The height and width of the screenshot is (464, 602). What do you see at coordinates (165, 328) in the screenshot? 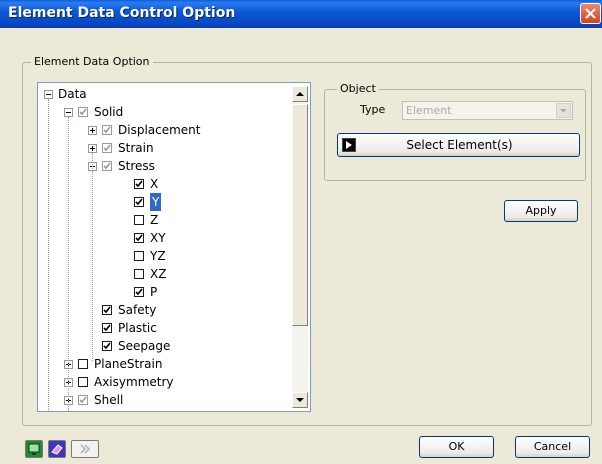
I see `tree-item: Plastic` at bounding box center [165, 328].